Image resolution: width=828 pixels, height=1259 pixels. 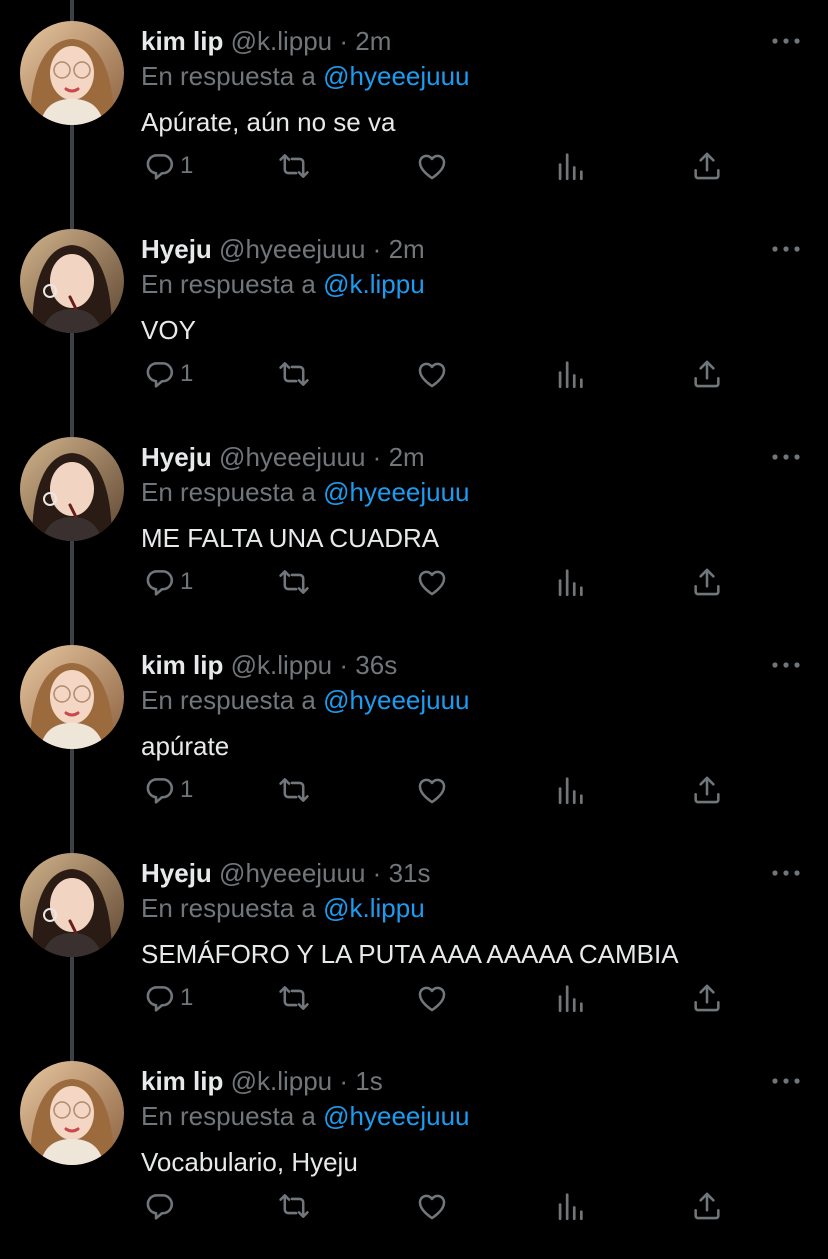 I want to click on reply-icon, so click(x=159, y=374).